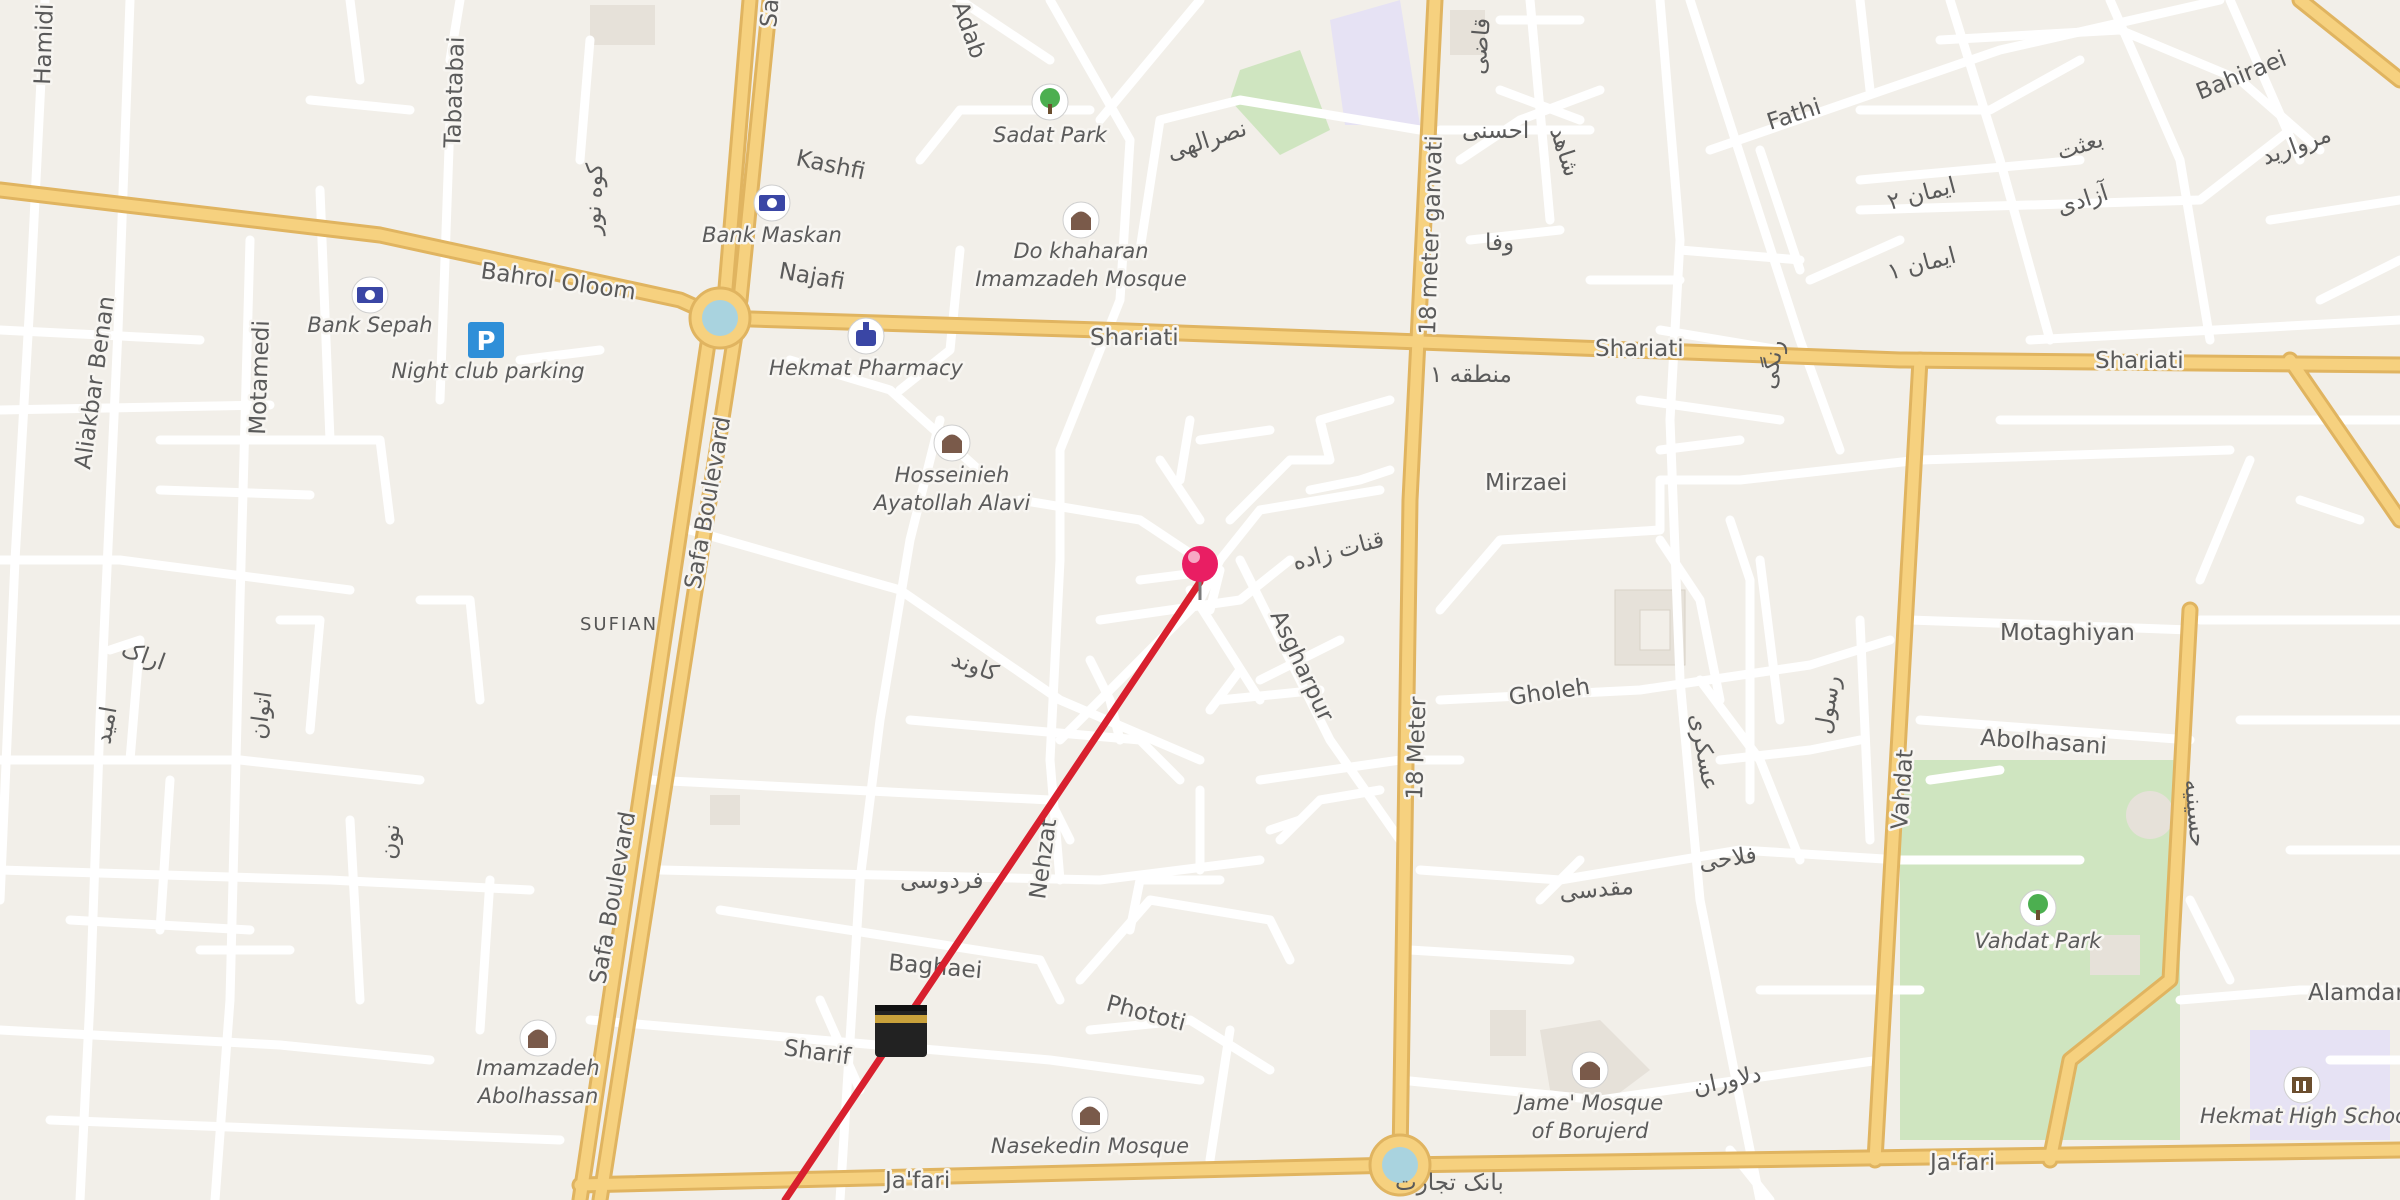  I want to click on road-label-ar-7: فردوسی, so click(941, 881).